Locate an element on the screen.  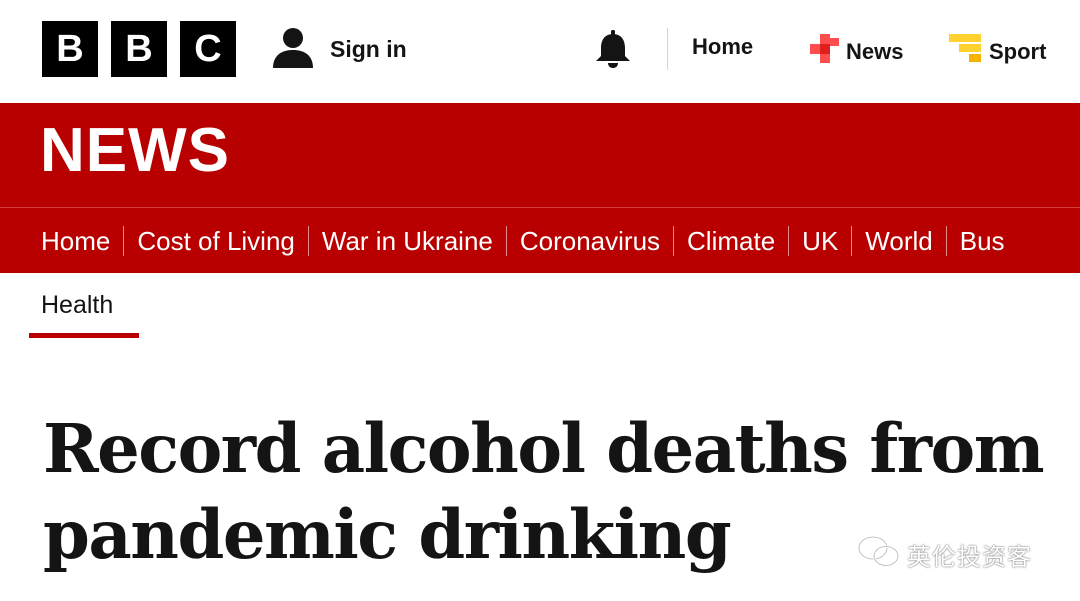
news-nav-coronavirus: Coronavirus is located at coordinates (590, 241).